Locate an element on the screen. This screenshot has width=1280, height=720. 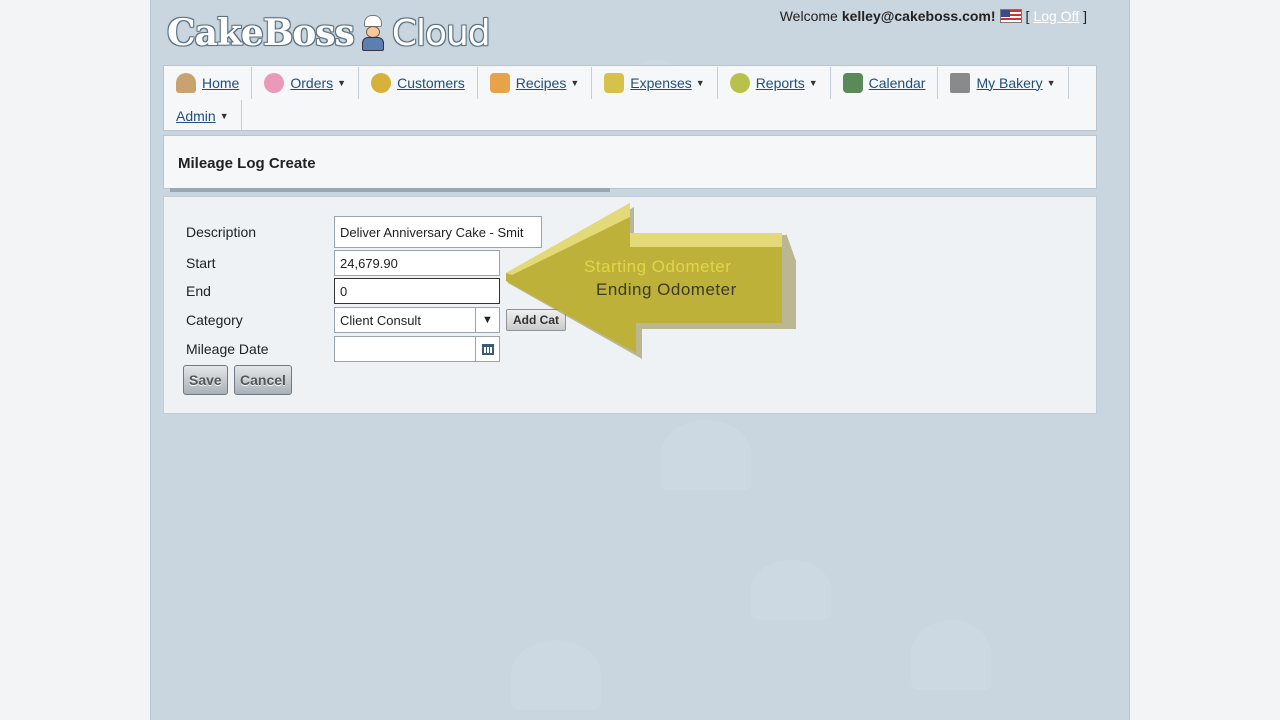
category-select: Client Consult ▼ is located at coordinates (417, 320).